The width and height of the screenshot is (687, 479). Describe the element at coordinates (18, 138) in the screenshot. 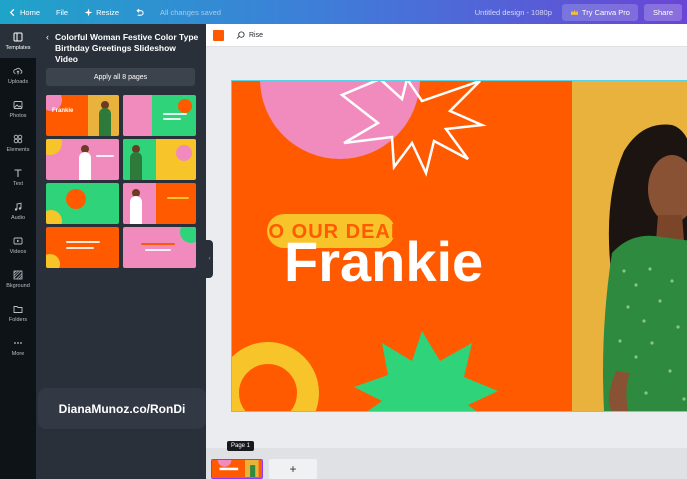

I see `elements-icon` at that location.